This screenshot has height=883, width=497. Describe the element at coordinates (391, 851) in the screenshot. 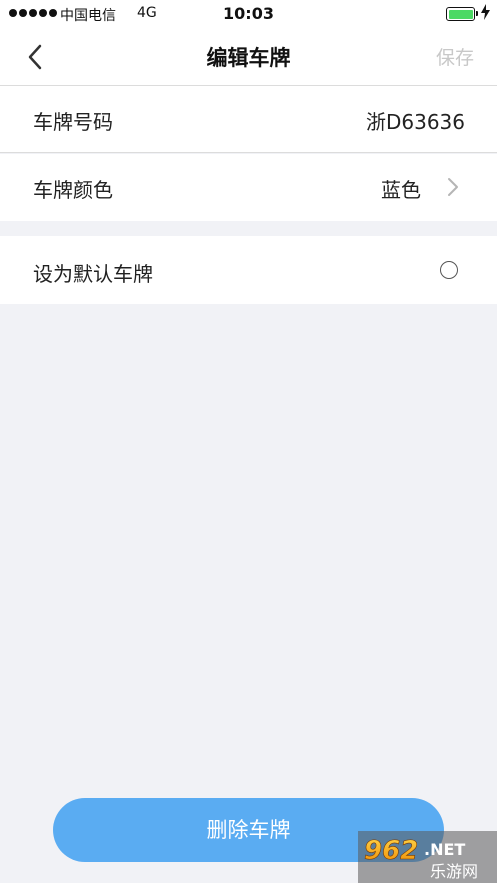

I see `svg-text: 962` at that location.